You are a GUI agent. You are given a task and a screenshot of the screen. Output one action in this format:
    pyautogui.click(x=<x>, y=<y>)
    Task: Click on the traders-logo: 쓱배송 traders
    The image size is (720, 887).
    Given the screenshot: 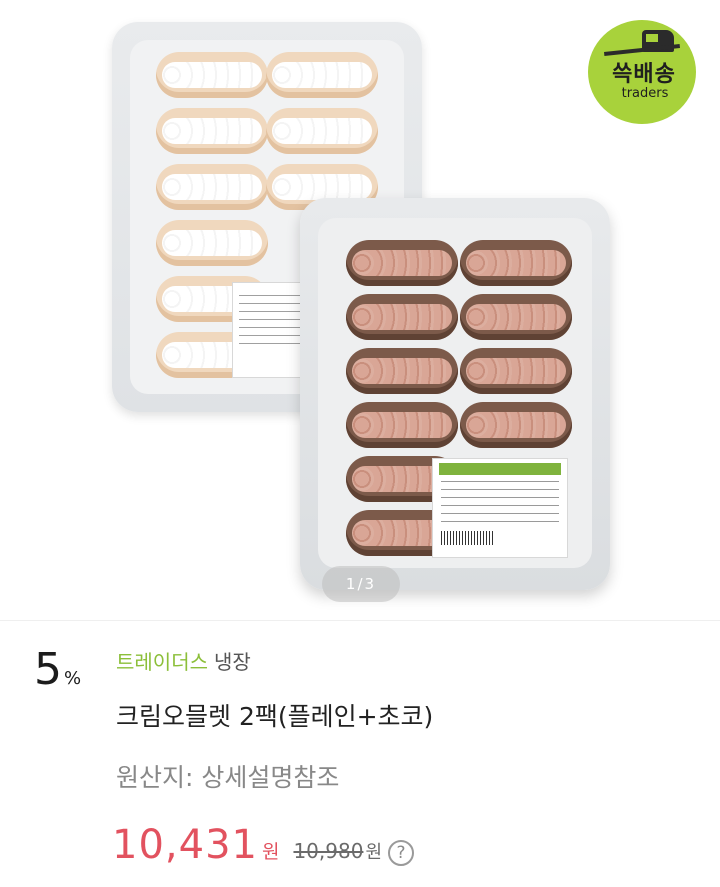 What is the action you would take?
    pyautogui.click(x=642, y=72)
    